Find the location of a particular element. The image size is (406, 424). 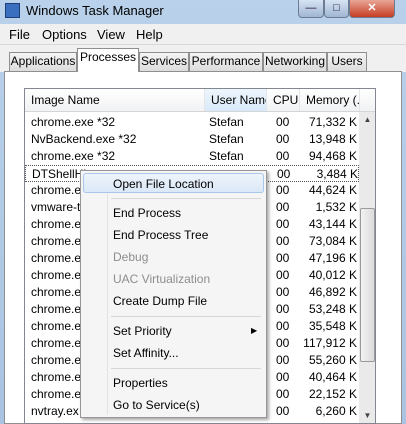

menu-item-go-to-service-s: Go to Service(s) is located at coordinates (173, 405).